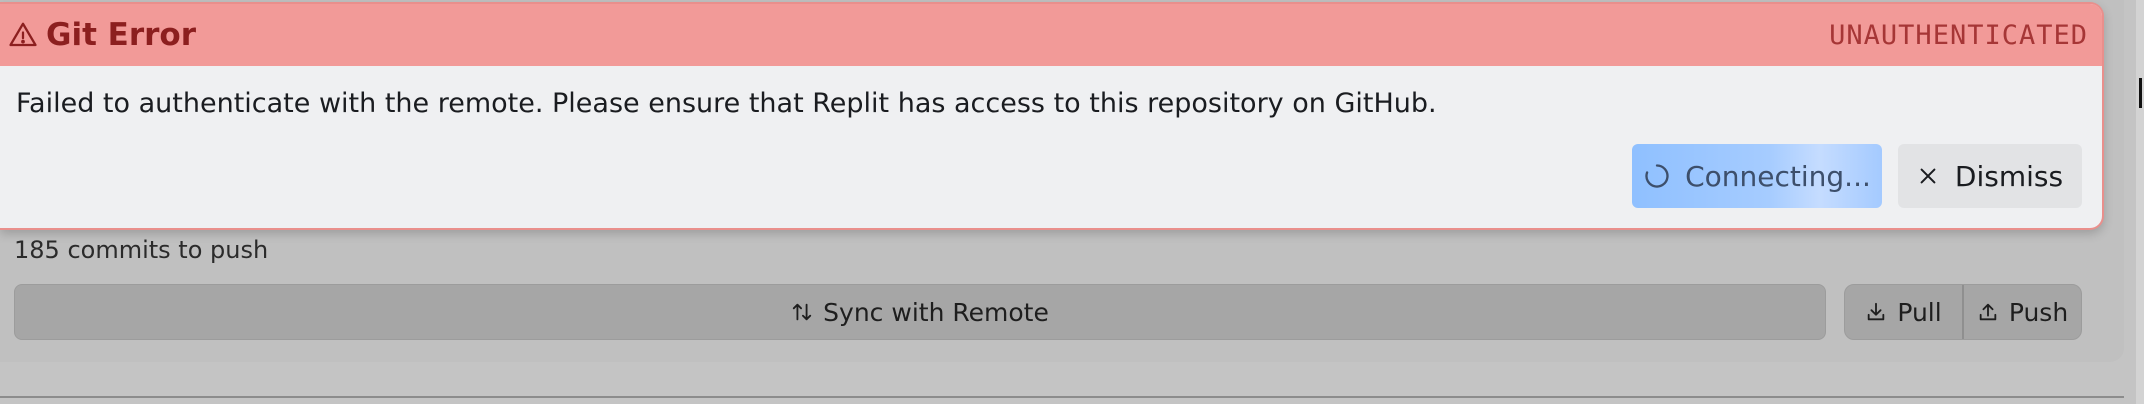 The width and height of the screenshot is (2144, 404). Describe the element at coordinates (1876, 312) in the screenshot. I see `download-icon` at that location.